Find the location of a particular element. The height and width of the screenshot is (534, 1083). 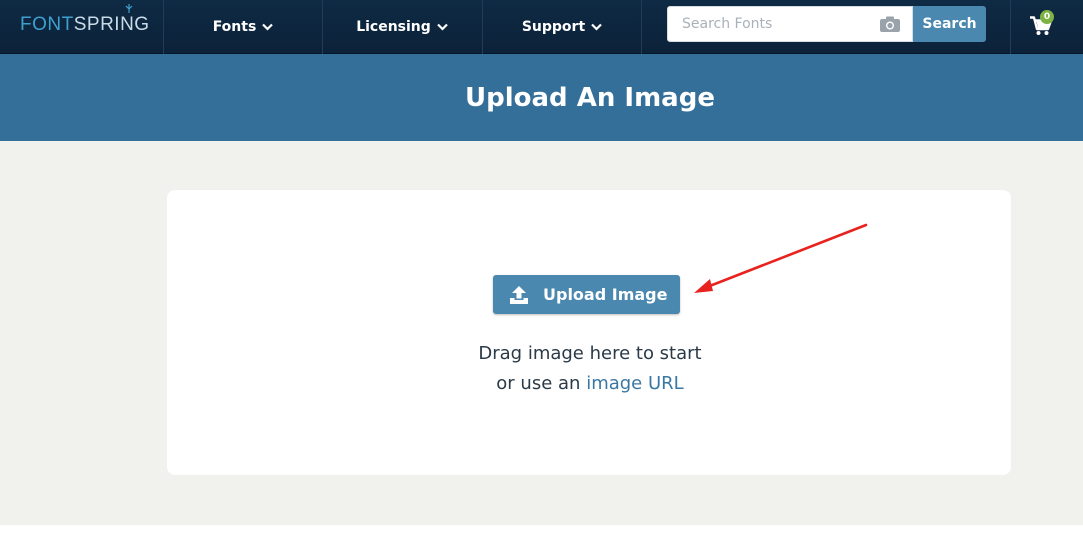

nav-fonts-menu: Fonts is located at coordinates (243, 27).